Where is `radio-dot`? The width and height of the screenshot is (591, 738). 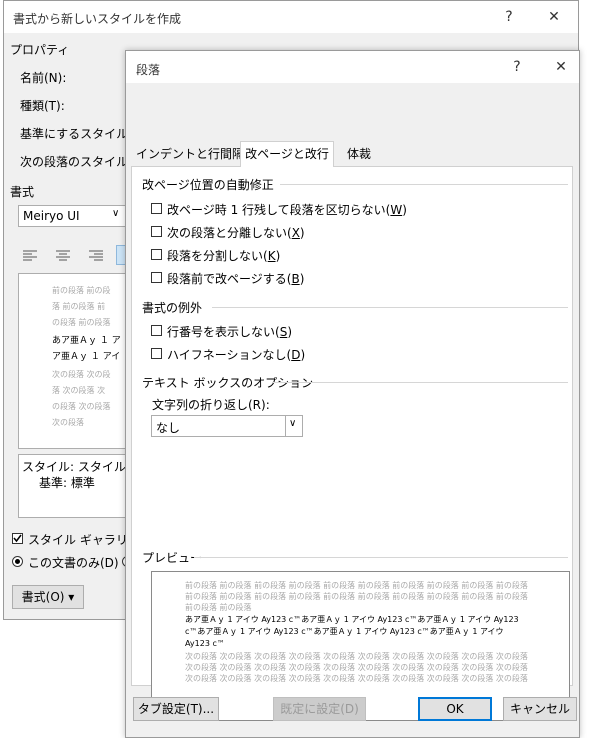 radio-dot is located at coordinates (17, 561).